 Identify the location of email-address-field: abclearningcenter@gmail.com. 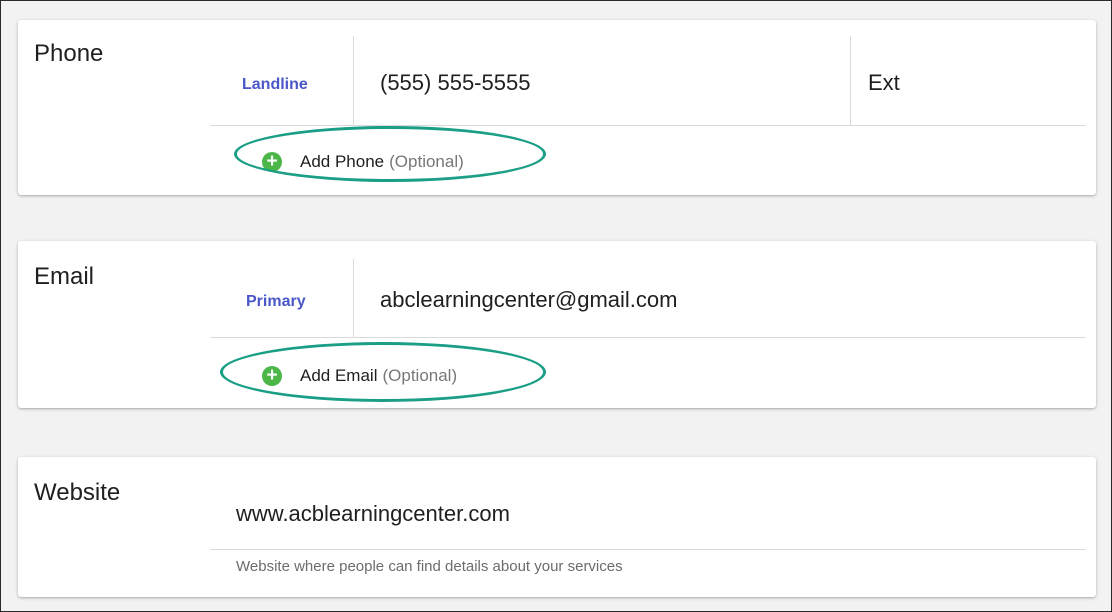
(528, 300).